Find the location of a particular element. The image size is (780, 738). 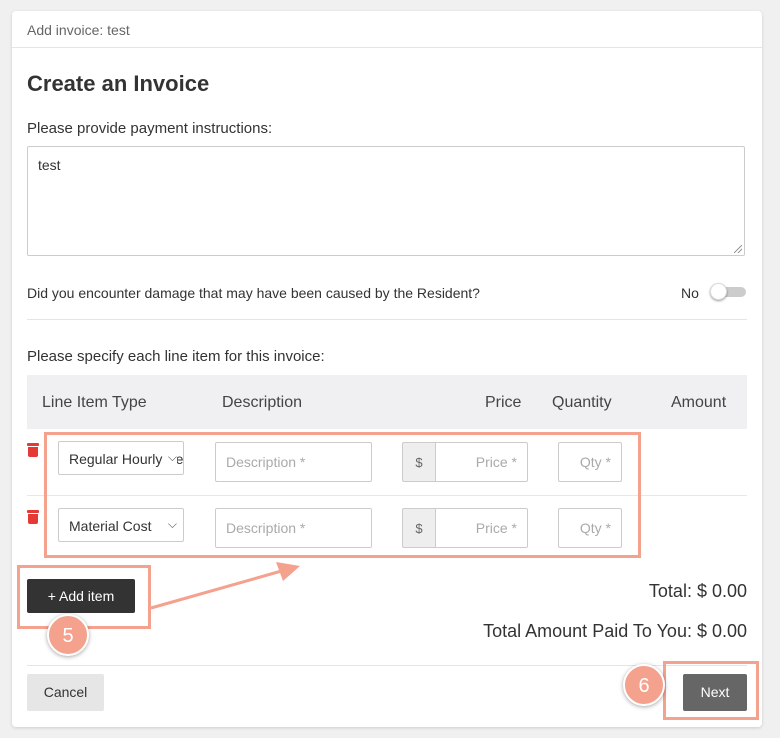

step-badge-5: 5 is located at coordinates (68, 635).